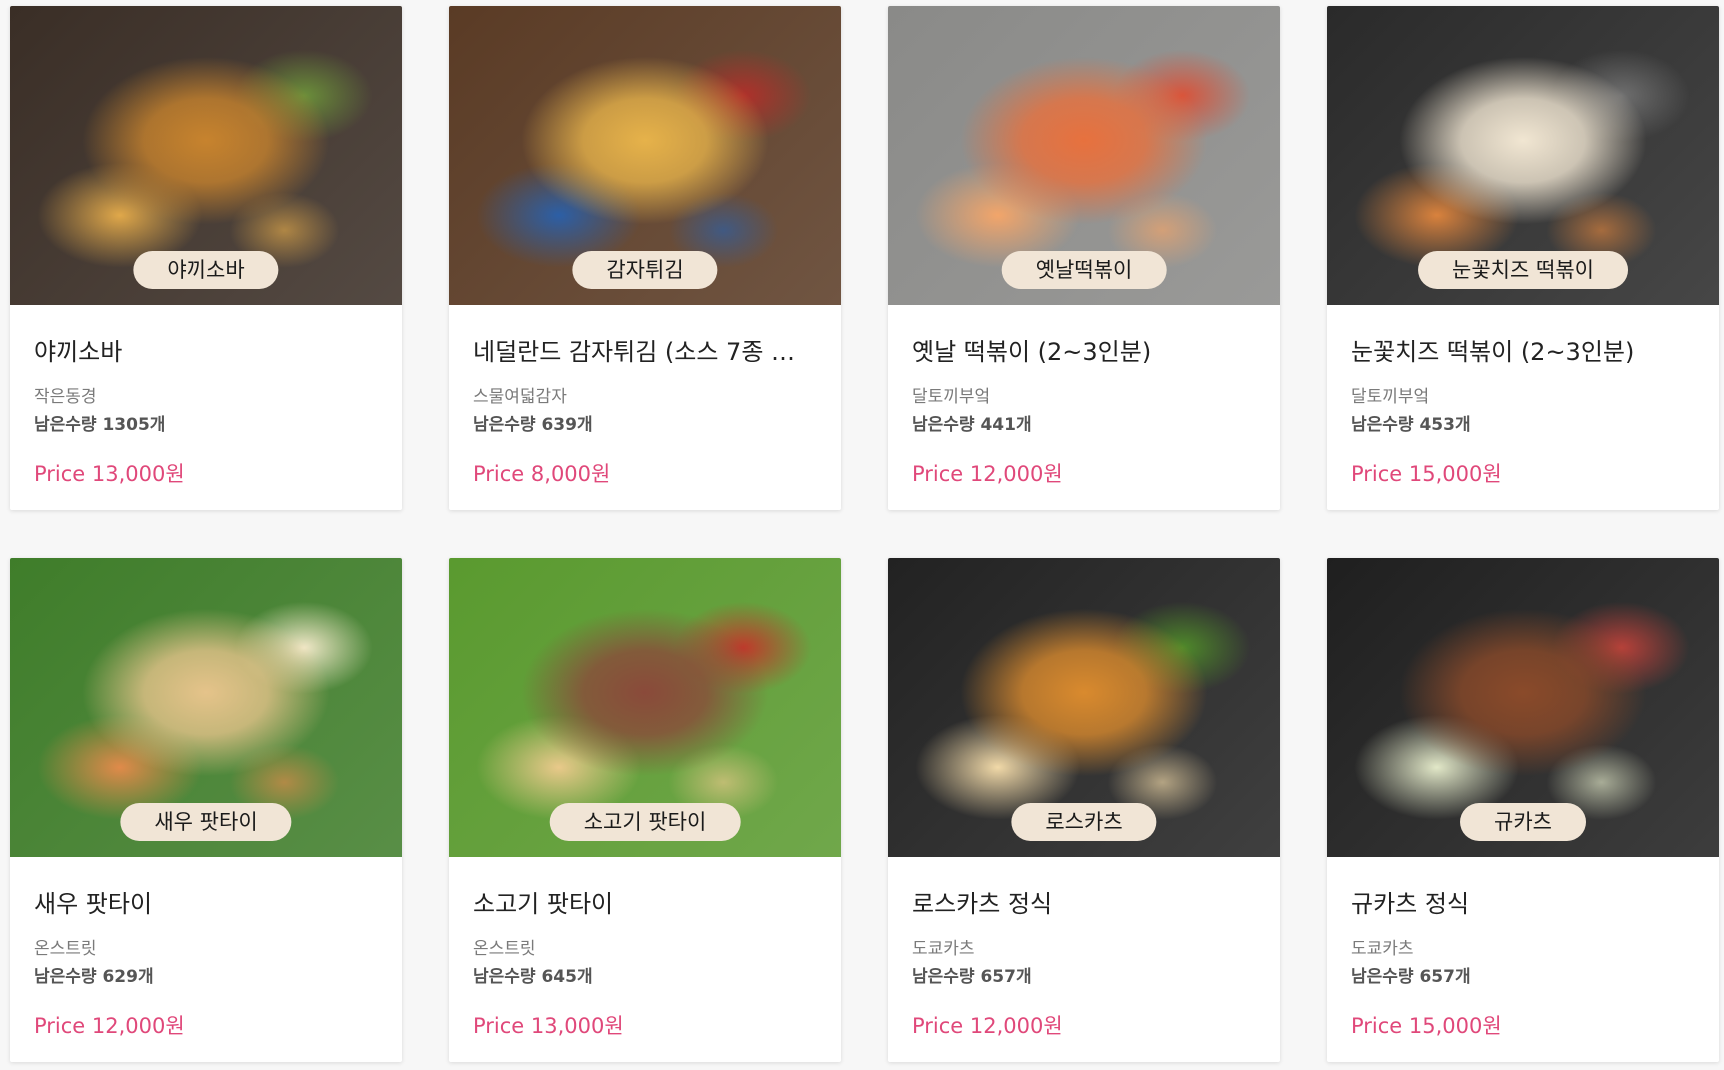 The image size is (1724, 1070). What do you see at coordinates (1493, 352) in the screenshot?
I see `product-title: 눈꽃치즈 떡볶이 (2~3인분)` at bounding box center [1493, 352].